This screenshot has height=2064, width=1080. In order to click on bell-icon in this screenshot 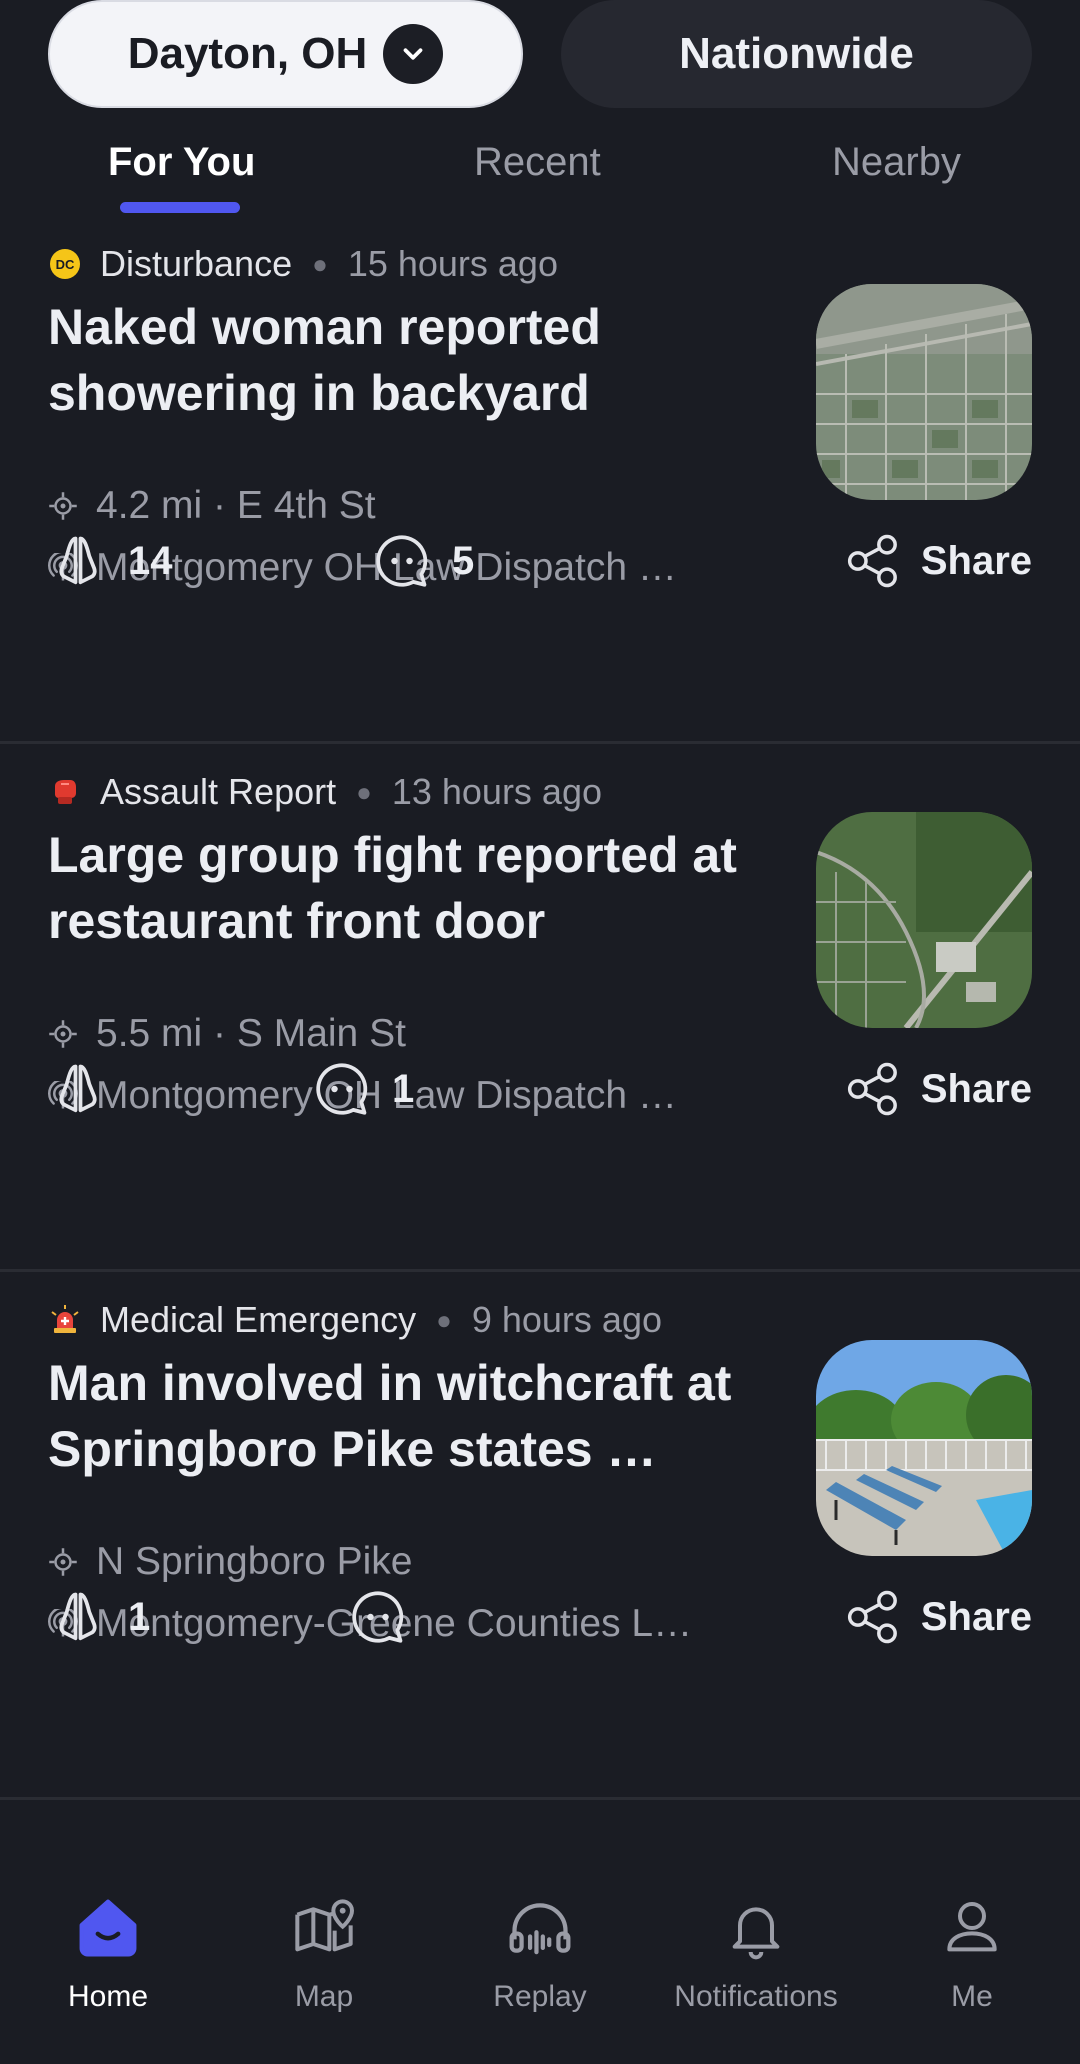, I will do `click(756, 1928)`.